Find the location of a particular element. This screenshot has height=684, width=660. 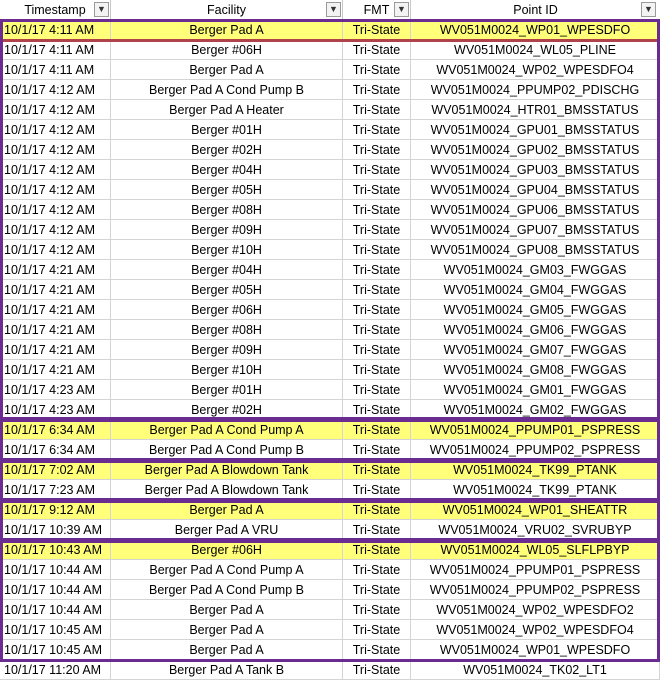

timestamp-cell: 10/1/17 9:12 AM is located at coordinates (55, 510).